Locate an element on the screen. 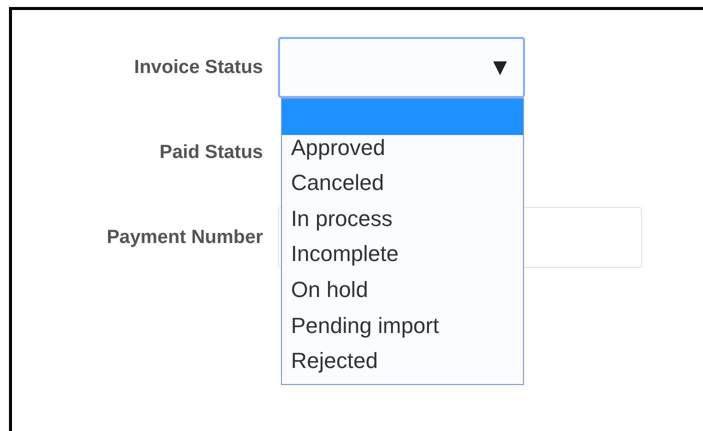  field-label: Paid Status is located at coordinates (210, 153).